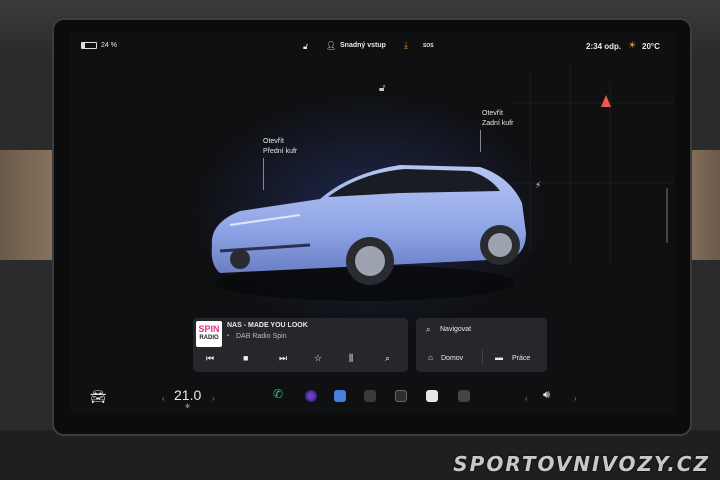  What do you see at coordinates (498, 123) in the screenshot?
I see `rear-trunk-label-line2: Zadní kufr` at bounding box center [498, 123].